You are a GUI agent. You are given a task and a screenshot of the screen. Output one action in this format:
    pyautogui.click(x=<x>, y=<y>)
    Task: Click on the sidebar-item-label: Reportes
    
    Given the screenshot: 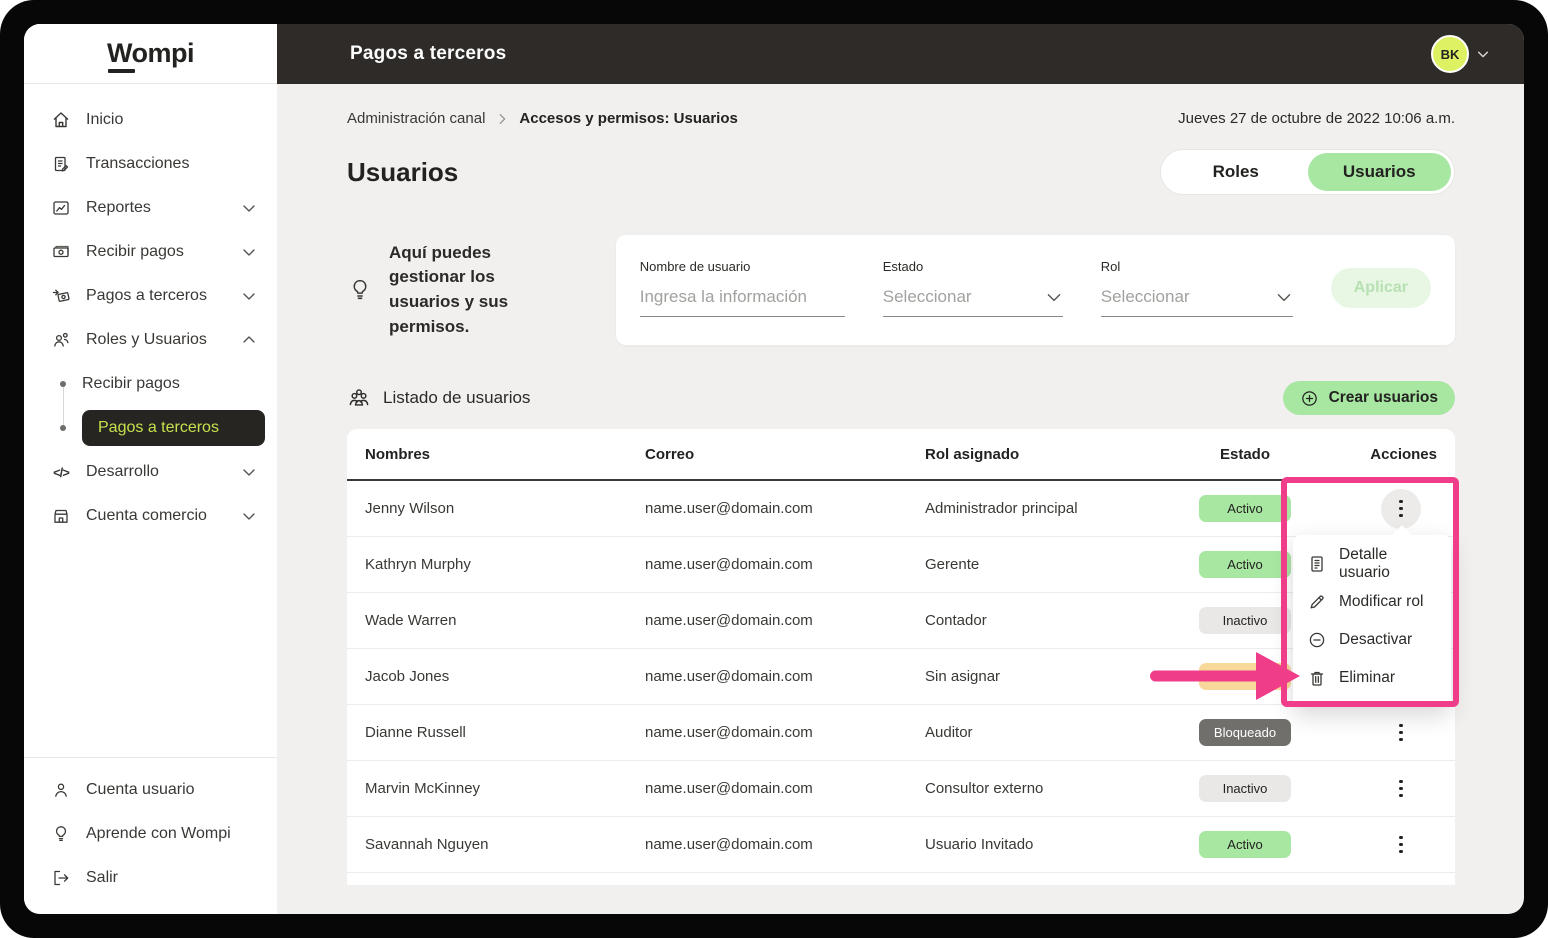 What is the action you would take?
    pyautogui.click(x=118, y=207)
    